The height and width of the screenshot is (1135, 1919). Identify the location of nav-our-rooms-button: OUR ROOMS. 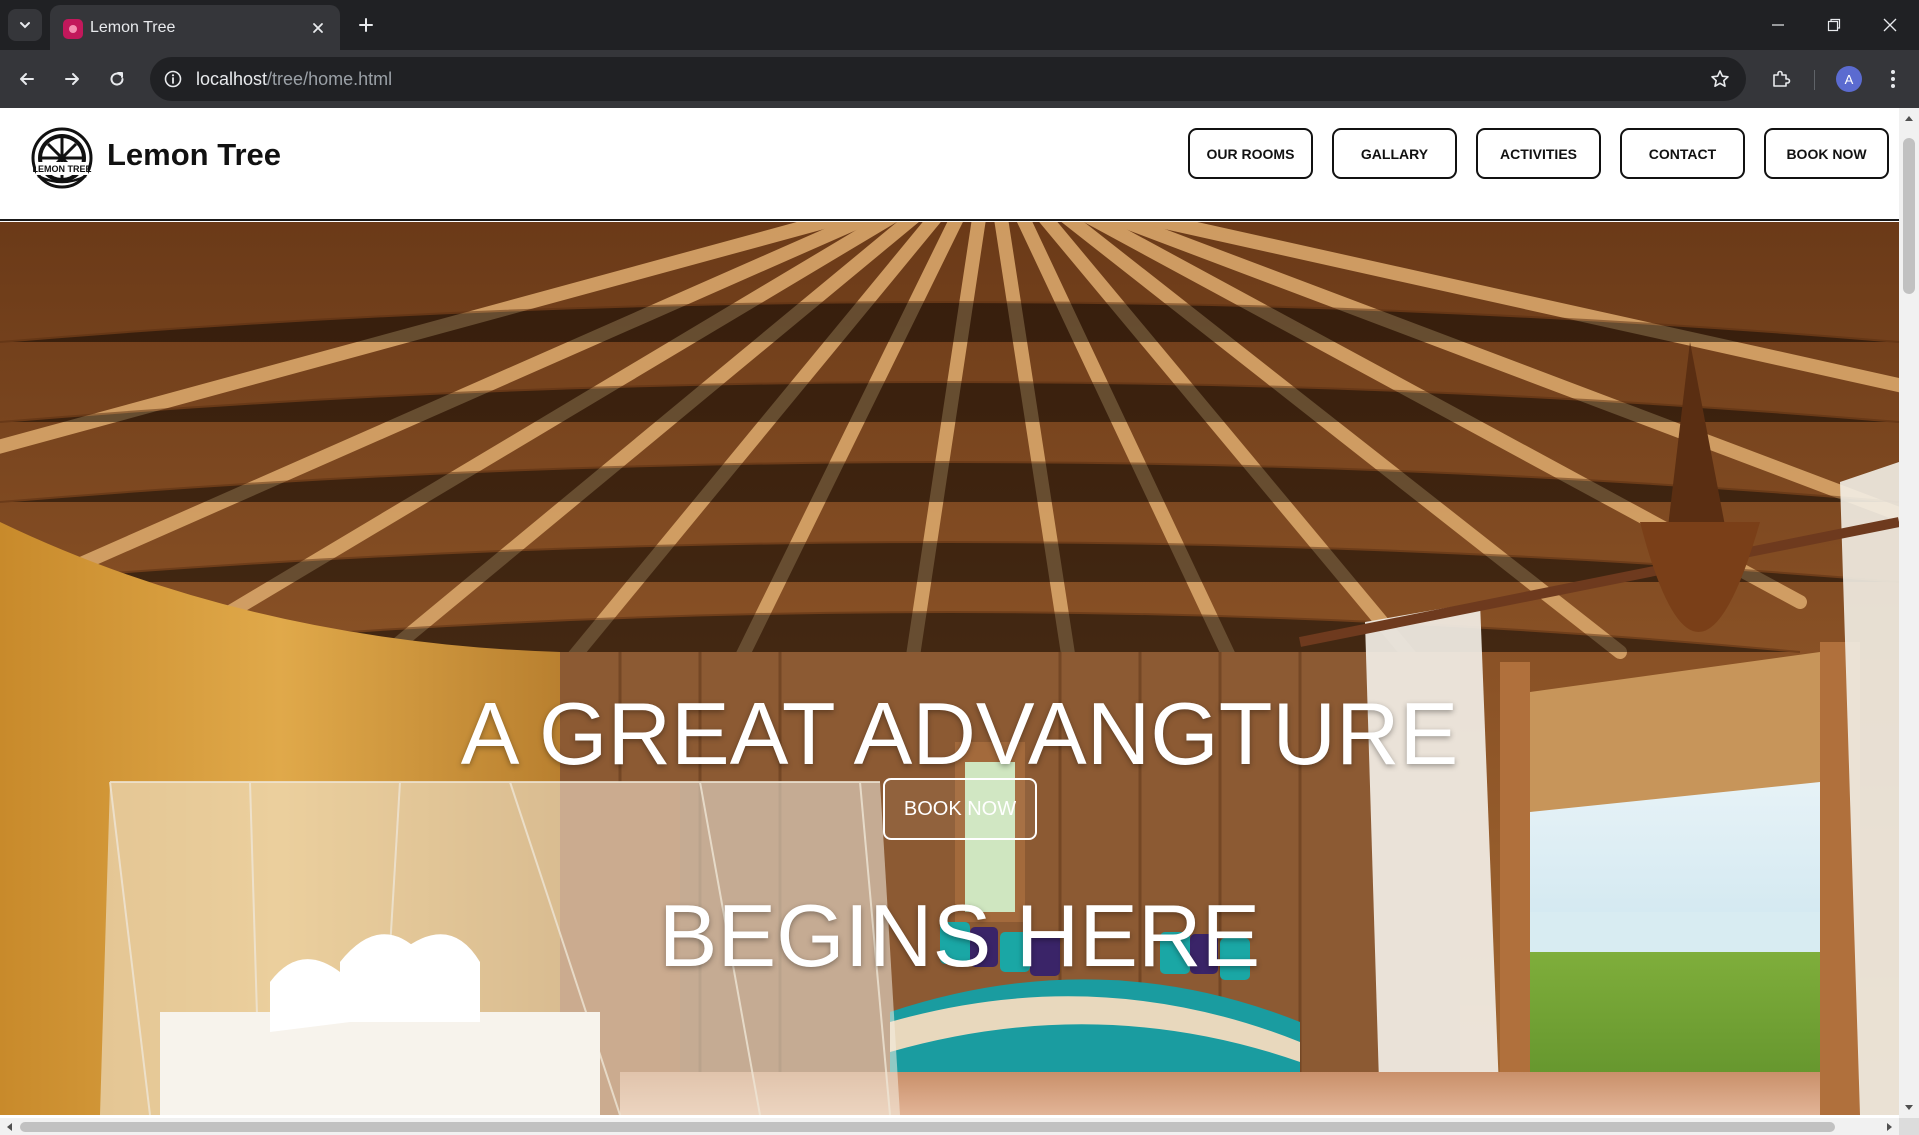
(1250, 153).